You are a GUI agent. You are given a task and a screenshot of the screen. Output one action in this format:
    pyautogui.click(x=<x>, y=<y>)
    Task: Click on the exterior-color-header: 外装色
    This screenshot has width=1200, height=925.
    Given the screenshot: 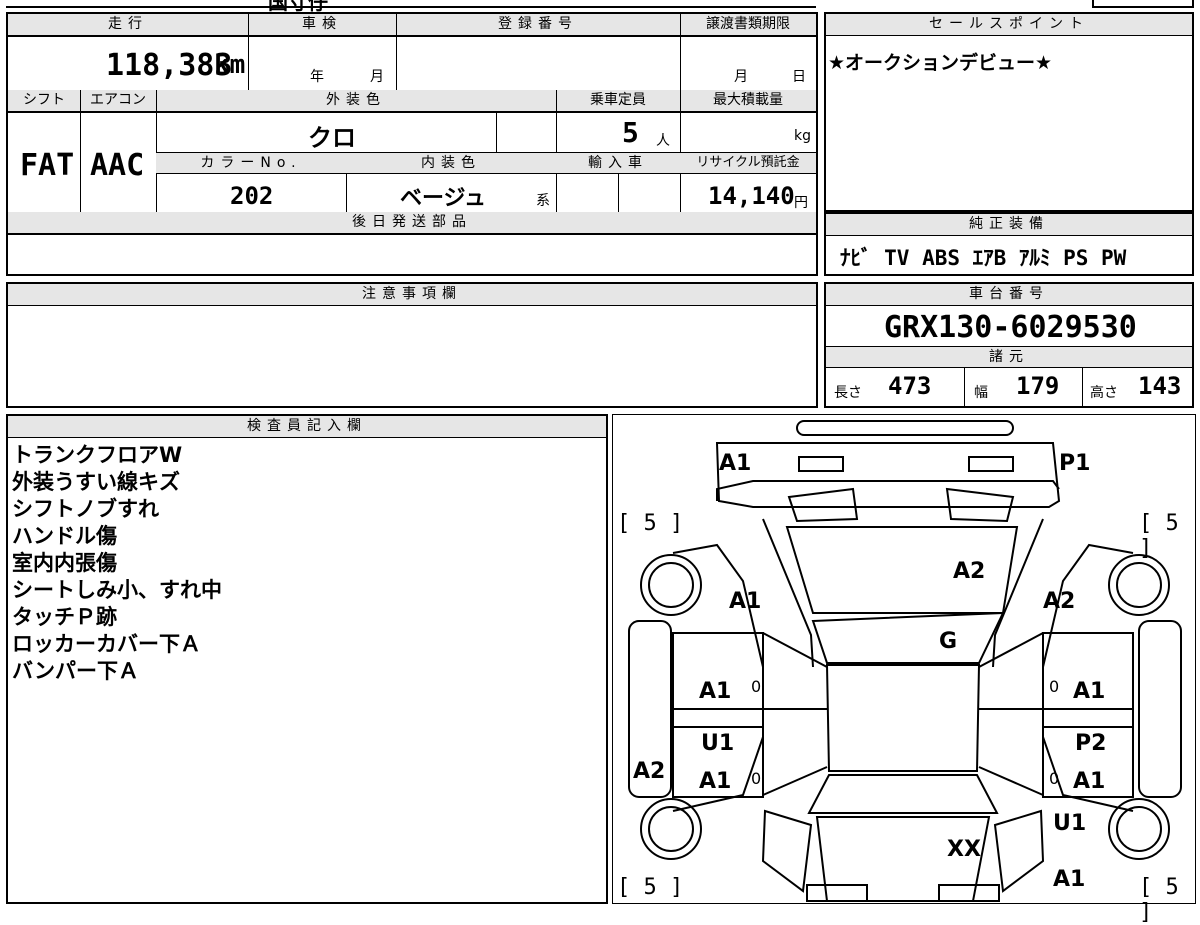 What is the action you would take?
    pyautogui.click(x=356, y=101)
    